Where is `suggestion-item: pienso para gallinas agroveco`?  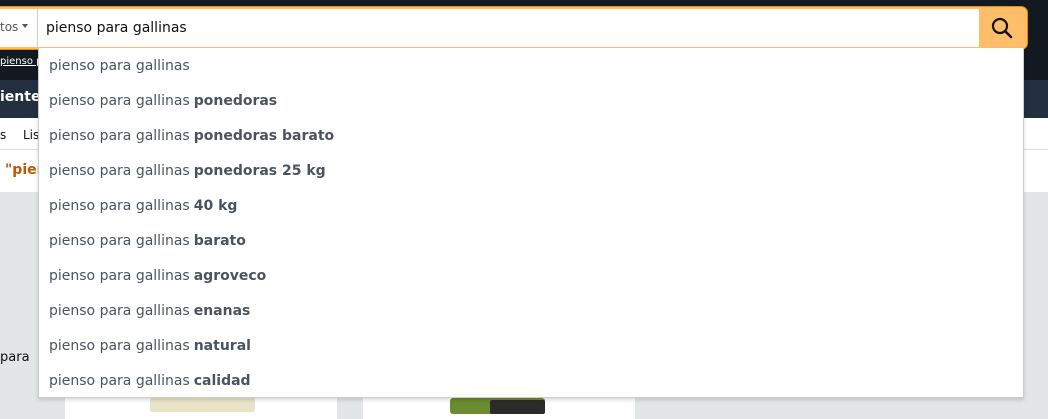 suggestion-item: pienso para gallinas agroveco is located at coordinates (531, 275).